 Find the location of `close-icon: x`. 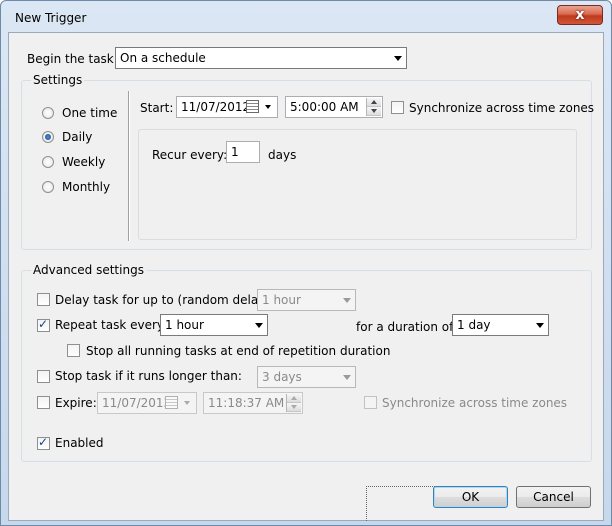

close-icon: x is located at coordinates (580, 15).